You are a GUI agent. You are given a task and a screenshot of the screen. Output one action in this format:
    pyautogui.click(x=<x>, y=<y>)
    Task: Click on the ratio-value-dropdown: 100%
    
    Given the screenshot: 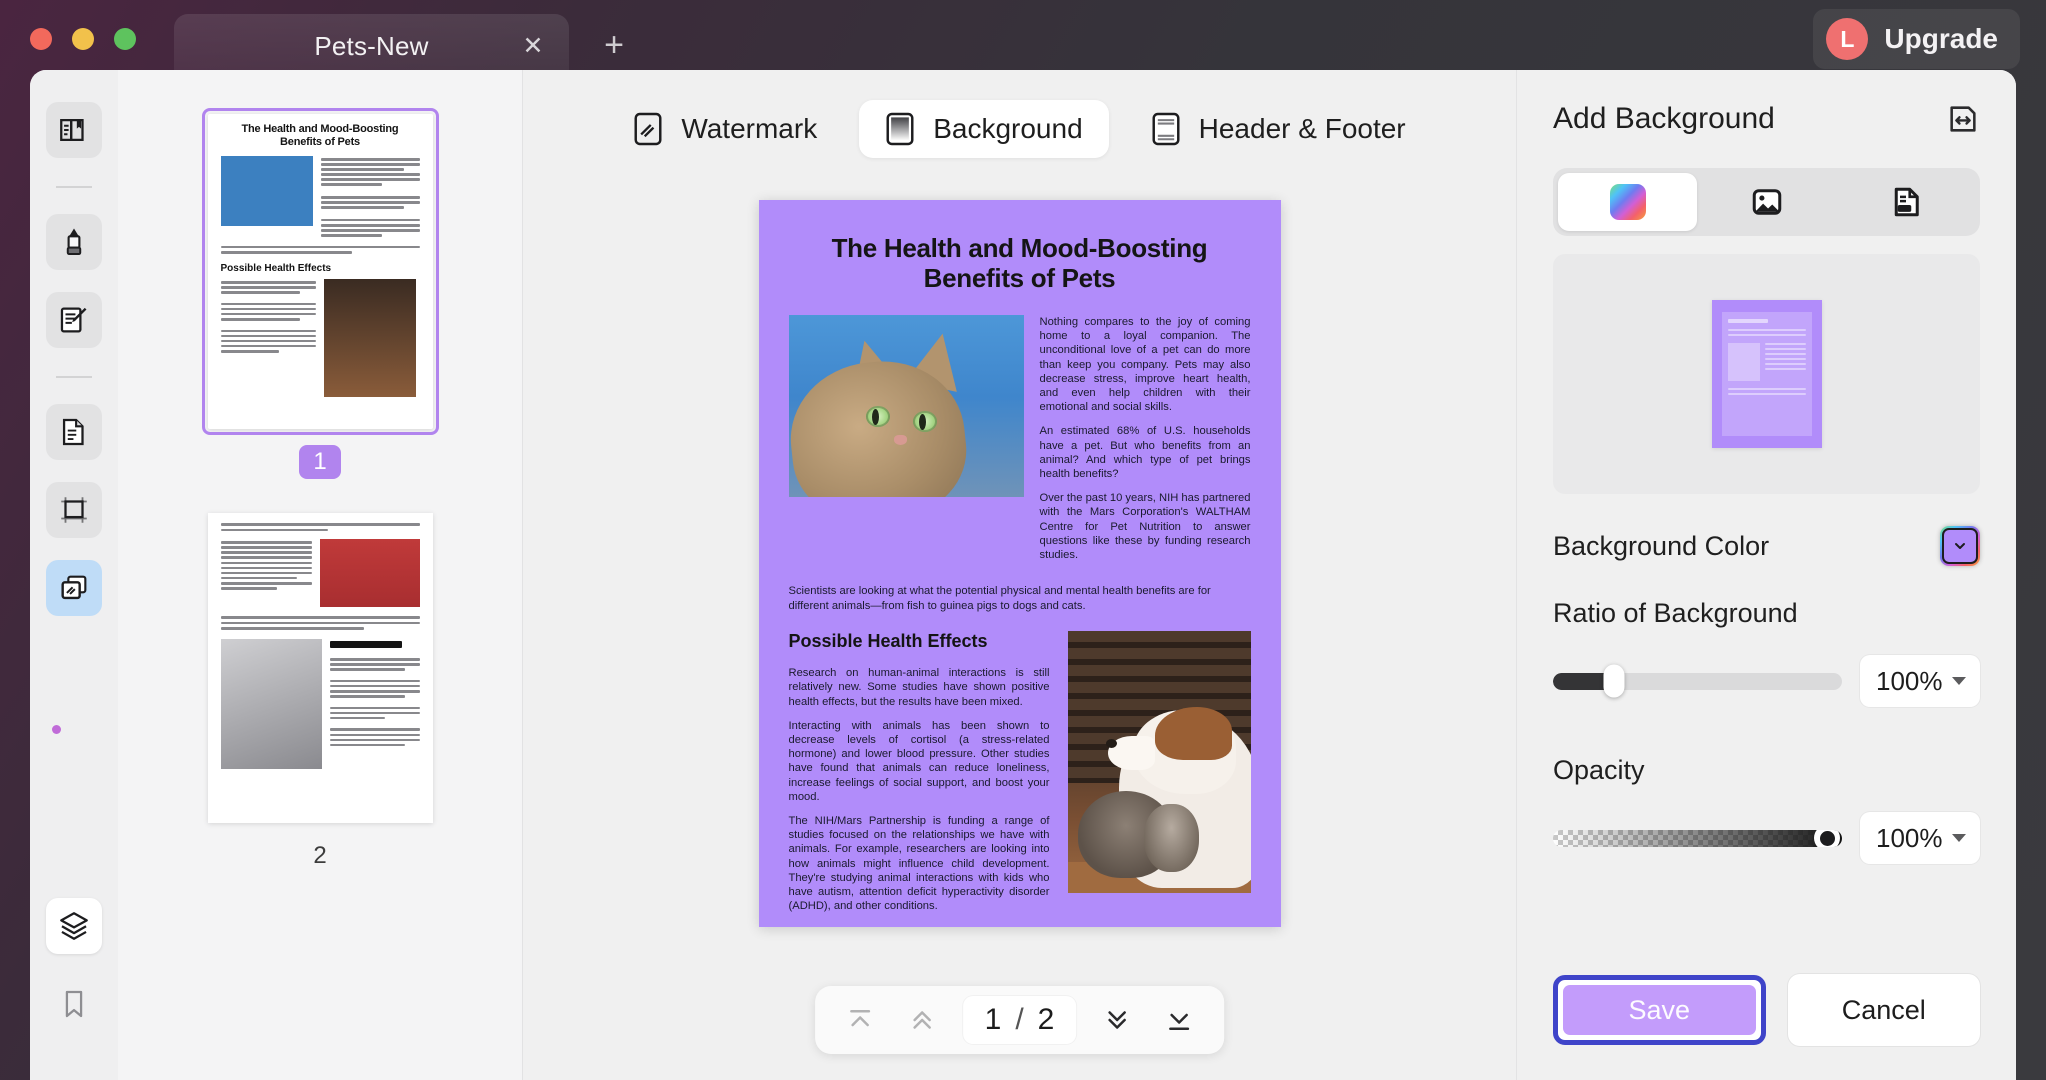 What is the action you would take?
    pyautogui.click(x=1920, y=681)
    